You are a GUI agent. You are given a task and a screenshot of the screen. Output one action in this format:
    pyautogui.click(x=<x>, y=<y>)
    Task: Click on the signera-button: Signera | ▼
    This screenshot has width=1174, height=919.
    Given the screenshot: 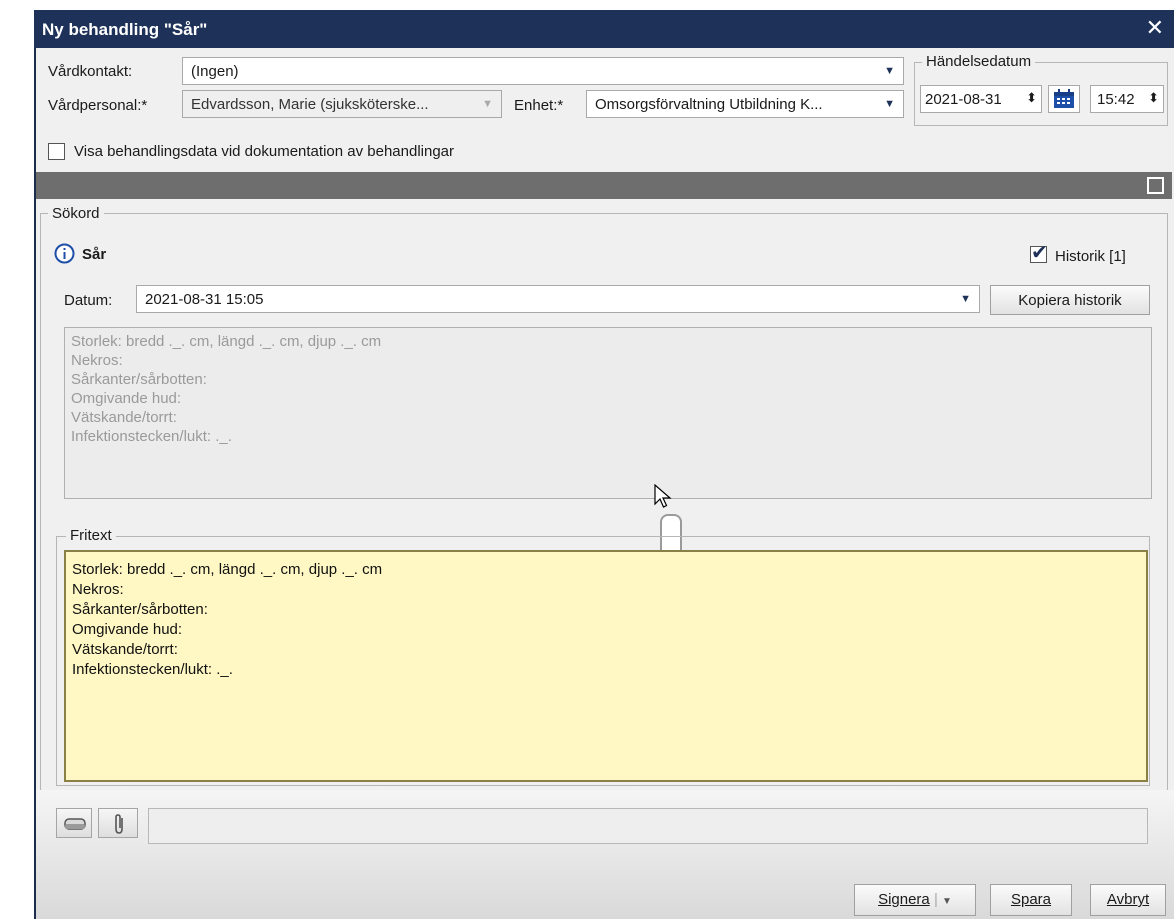 What is the action you would take?
    pyautogui.click(x=915, y=900)
    